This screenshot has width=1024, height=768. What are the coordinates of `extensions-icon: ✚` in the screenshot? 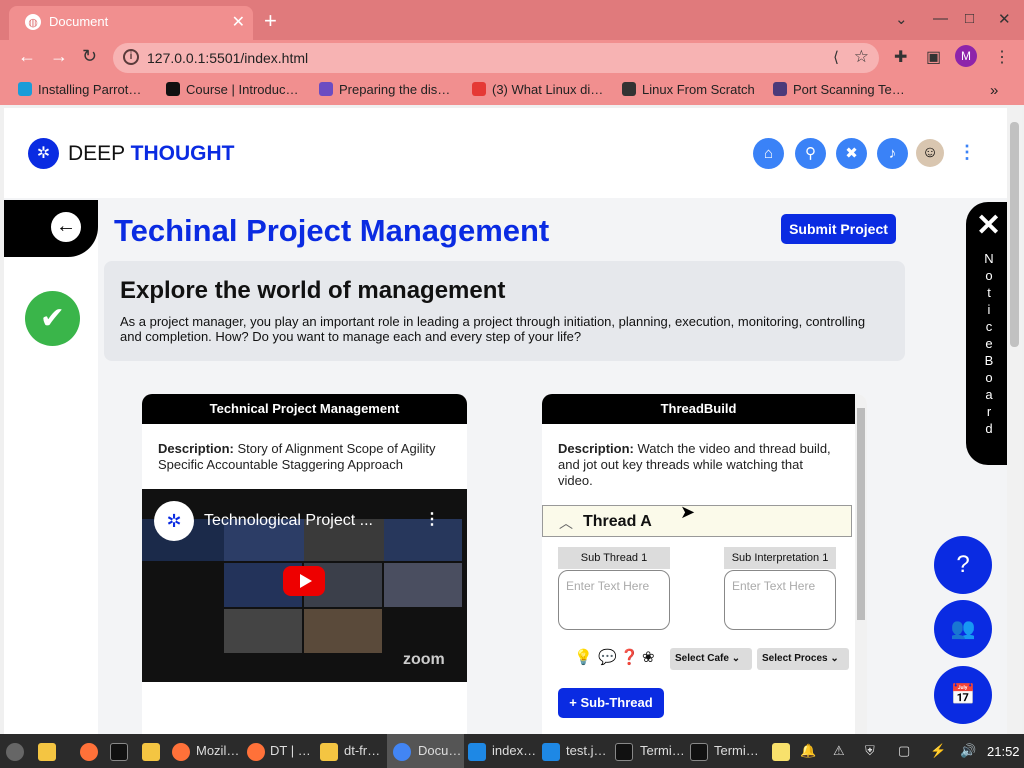 It's located at (900, 57).